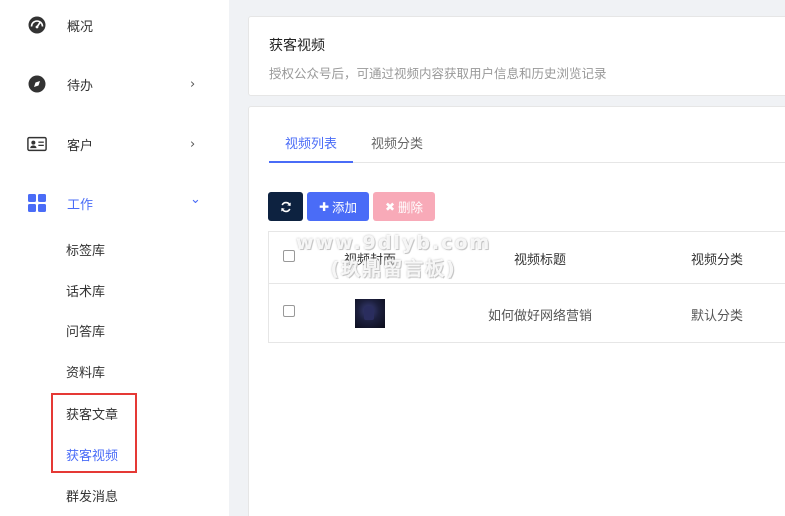 Image resolution: width=785 pixels, height=516 pixels. Describe the element at coordinates (390, 206) in the screenshot. I see `close-icon: ✖` at that location.